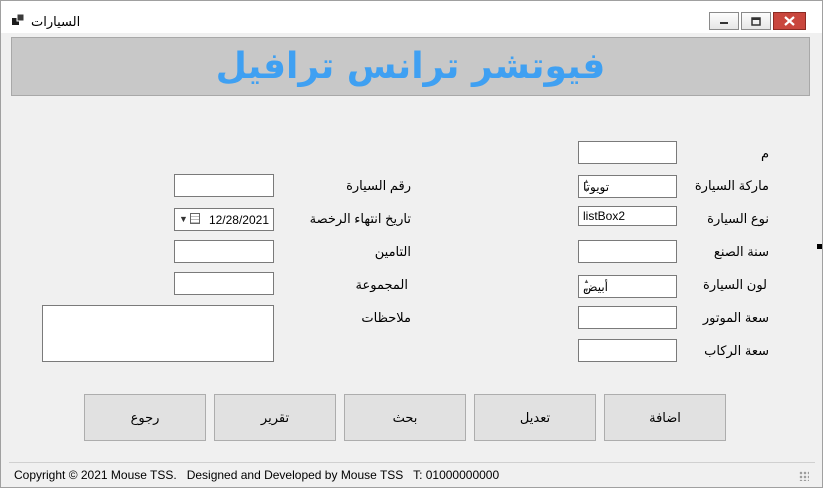 This screenshot has height=488, width=823. Describe the element at coordinates (627, 251) in the screenshot. I see `year-input` at that location.